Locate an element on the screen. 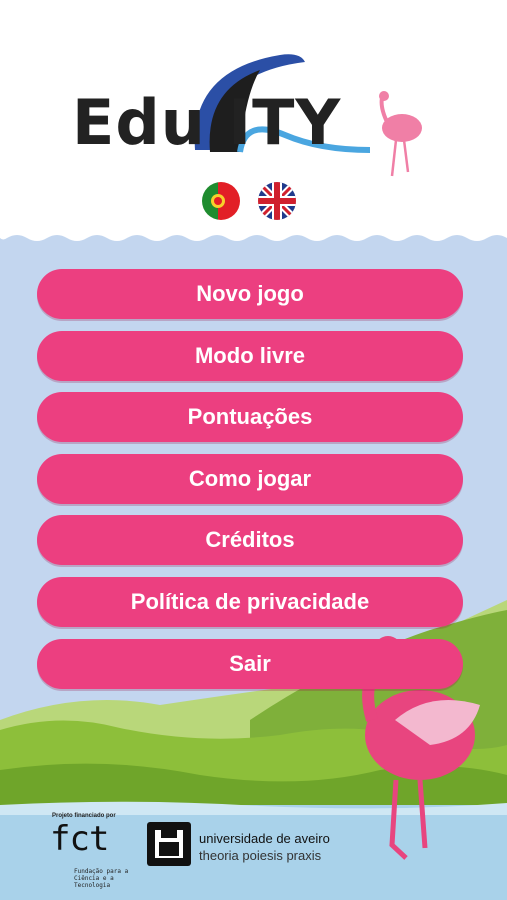  free-mode-button: Modo livre is located at coordinates (250, 355).